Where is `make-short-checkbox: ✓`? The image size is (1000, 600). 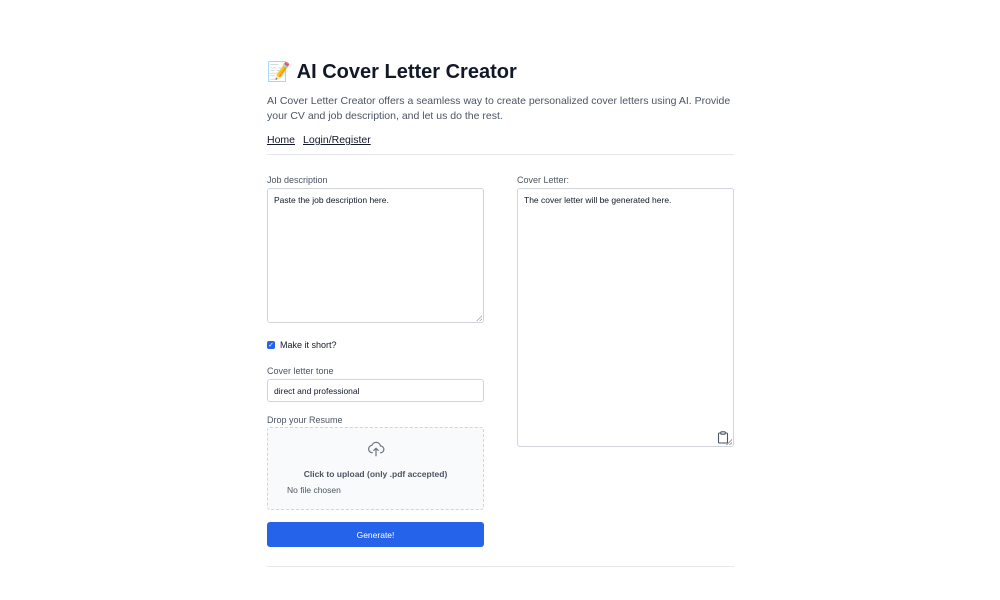 make-short-checkbox: ✓ is located at coordinates (271, 345).